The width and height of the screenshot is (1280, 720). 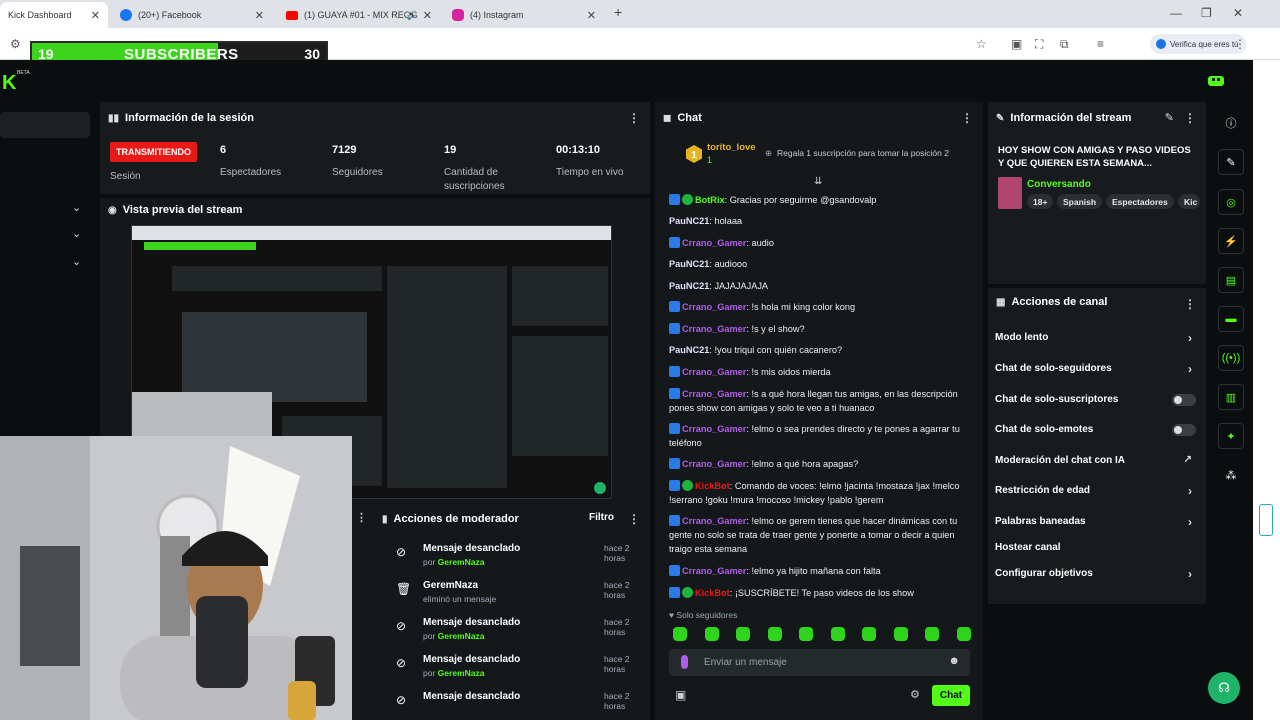 What do you see at coordinates (54, 15) in the screenshot?
I see `tab-kick-dashboard: Kick Dashboard ✕` at bounding box center [54, 15].